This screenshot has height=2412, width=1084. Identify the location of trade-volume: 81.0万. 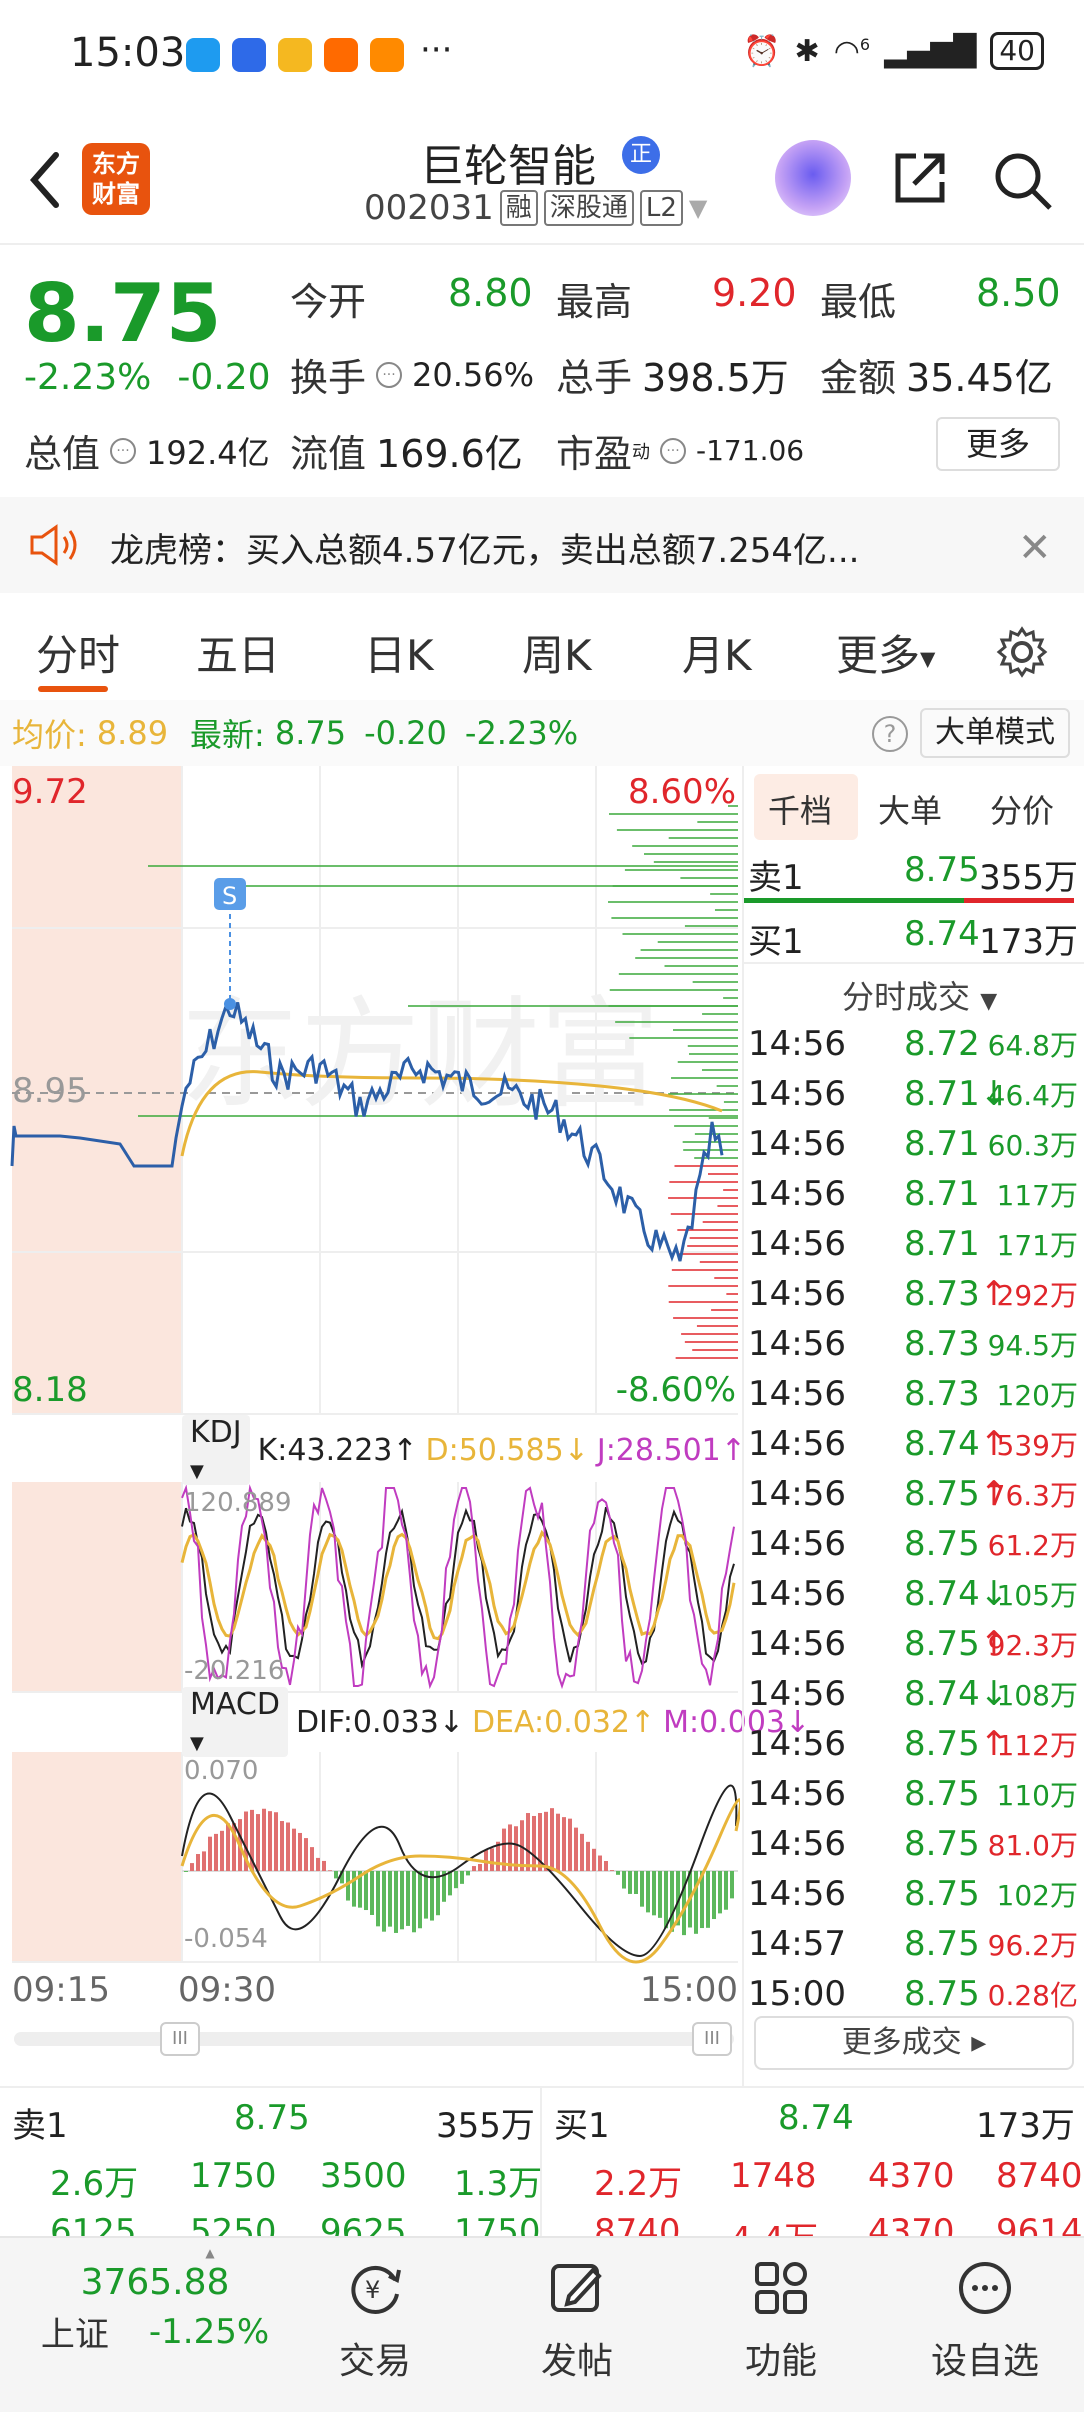
(1032, 1845).